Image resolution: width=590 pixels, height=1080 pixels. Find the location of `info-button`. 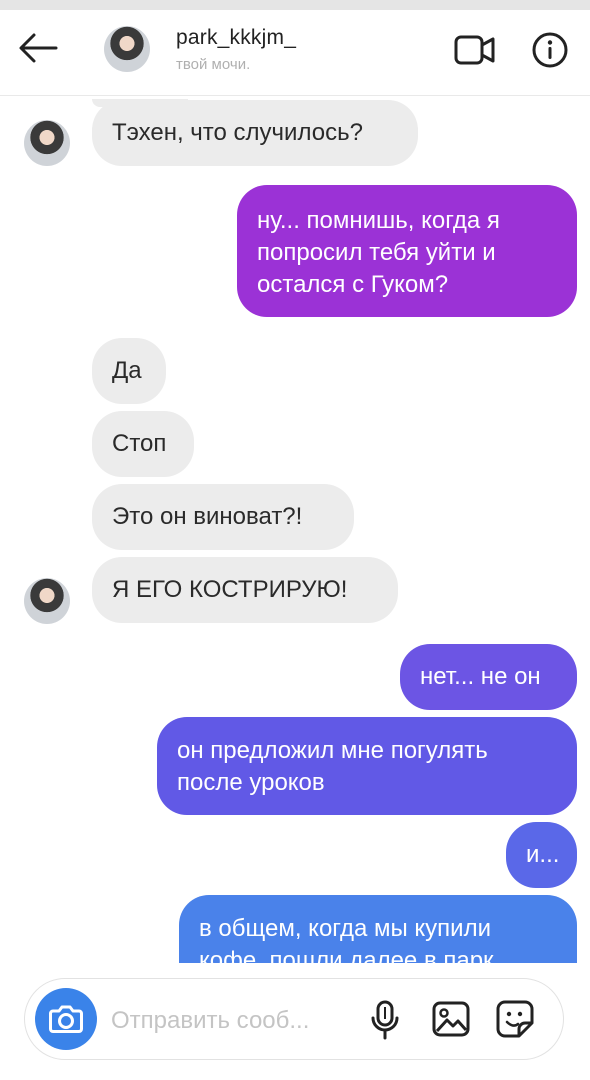

info-button is located at coordinates (550, 50).